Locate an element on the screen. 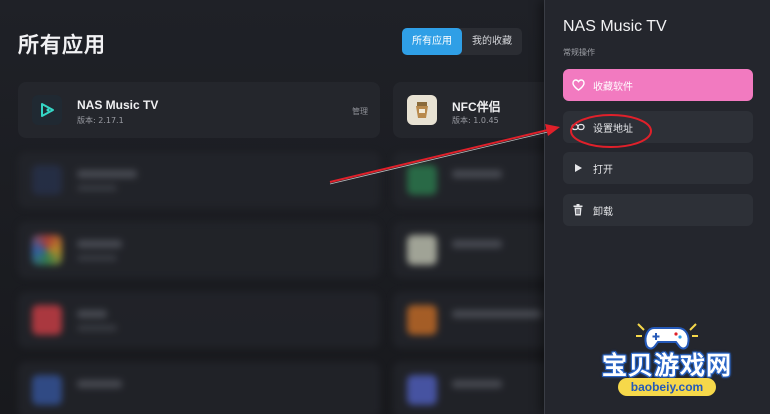 This screenshot has width=770, height=414. watermark-text: 宝贝游戏网 is located at coordinates (666, 365).